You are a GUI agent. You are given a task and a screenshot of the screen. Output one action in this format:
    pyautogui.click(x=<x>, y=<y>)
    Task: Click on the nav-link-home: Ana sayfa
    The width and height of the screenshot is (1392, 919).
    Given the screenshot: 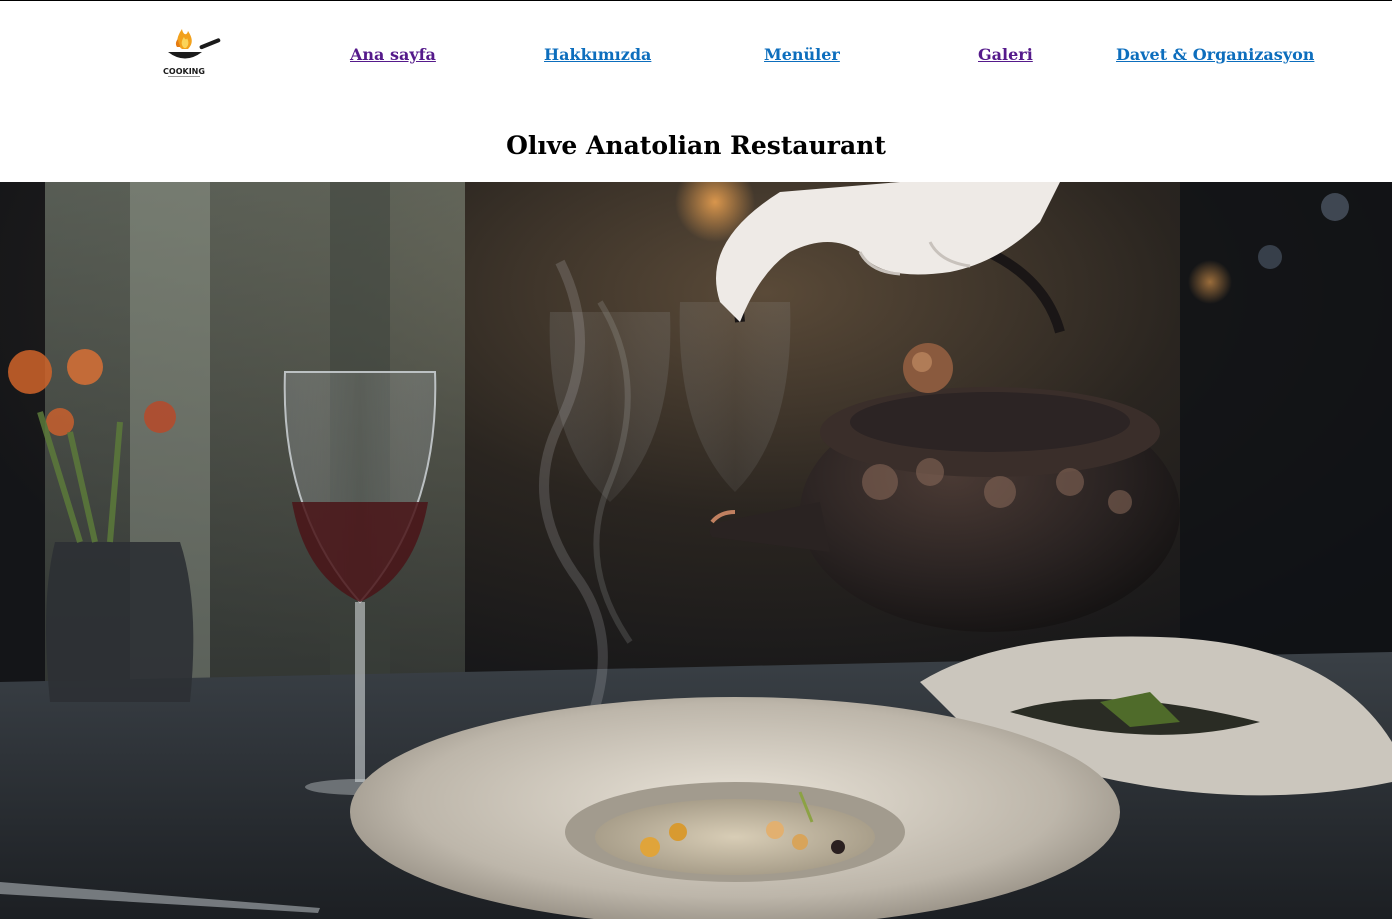 What is the action you would take?
    pyautogui.click(x=393, y=55)
    